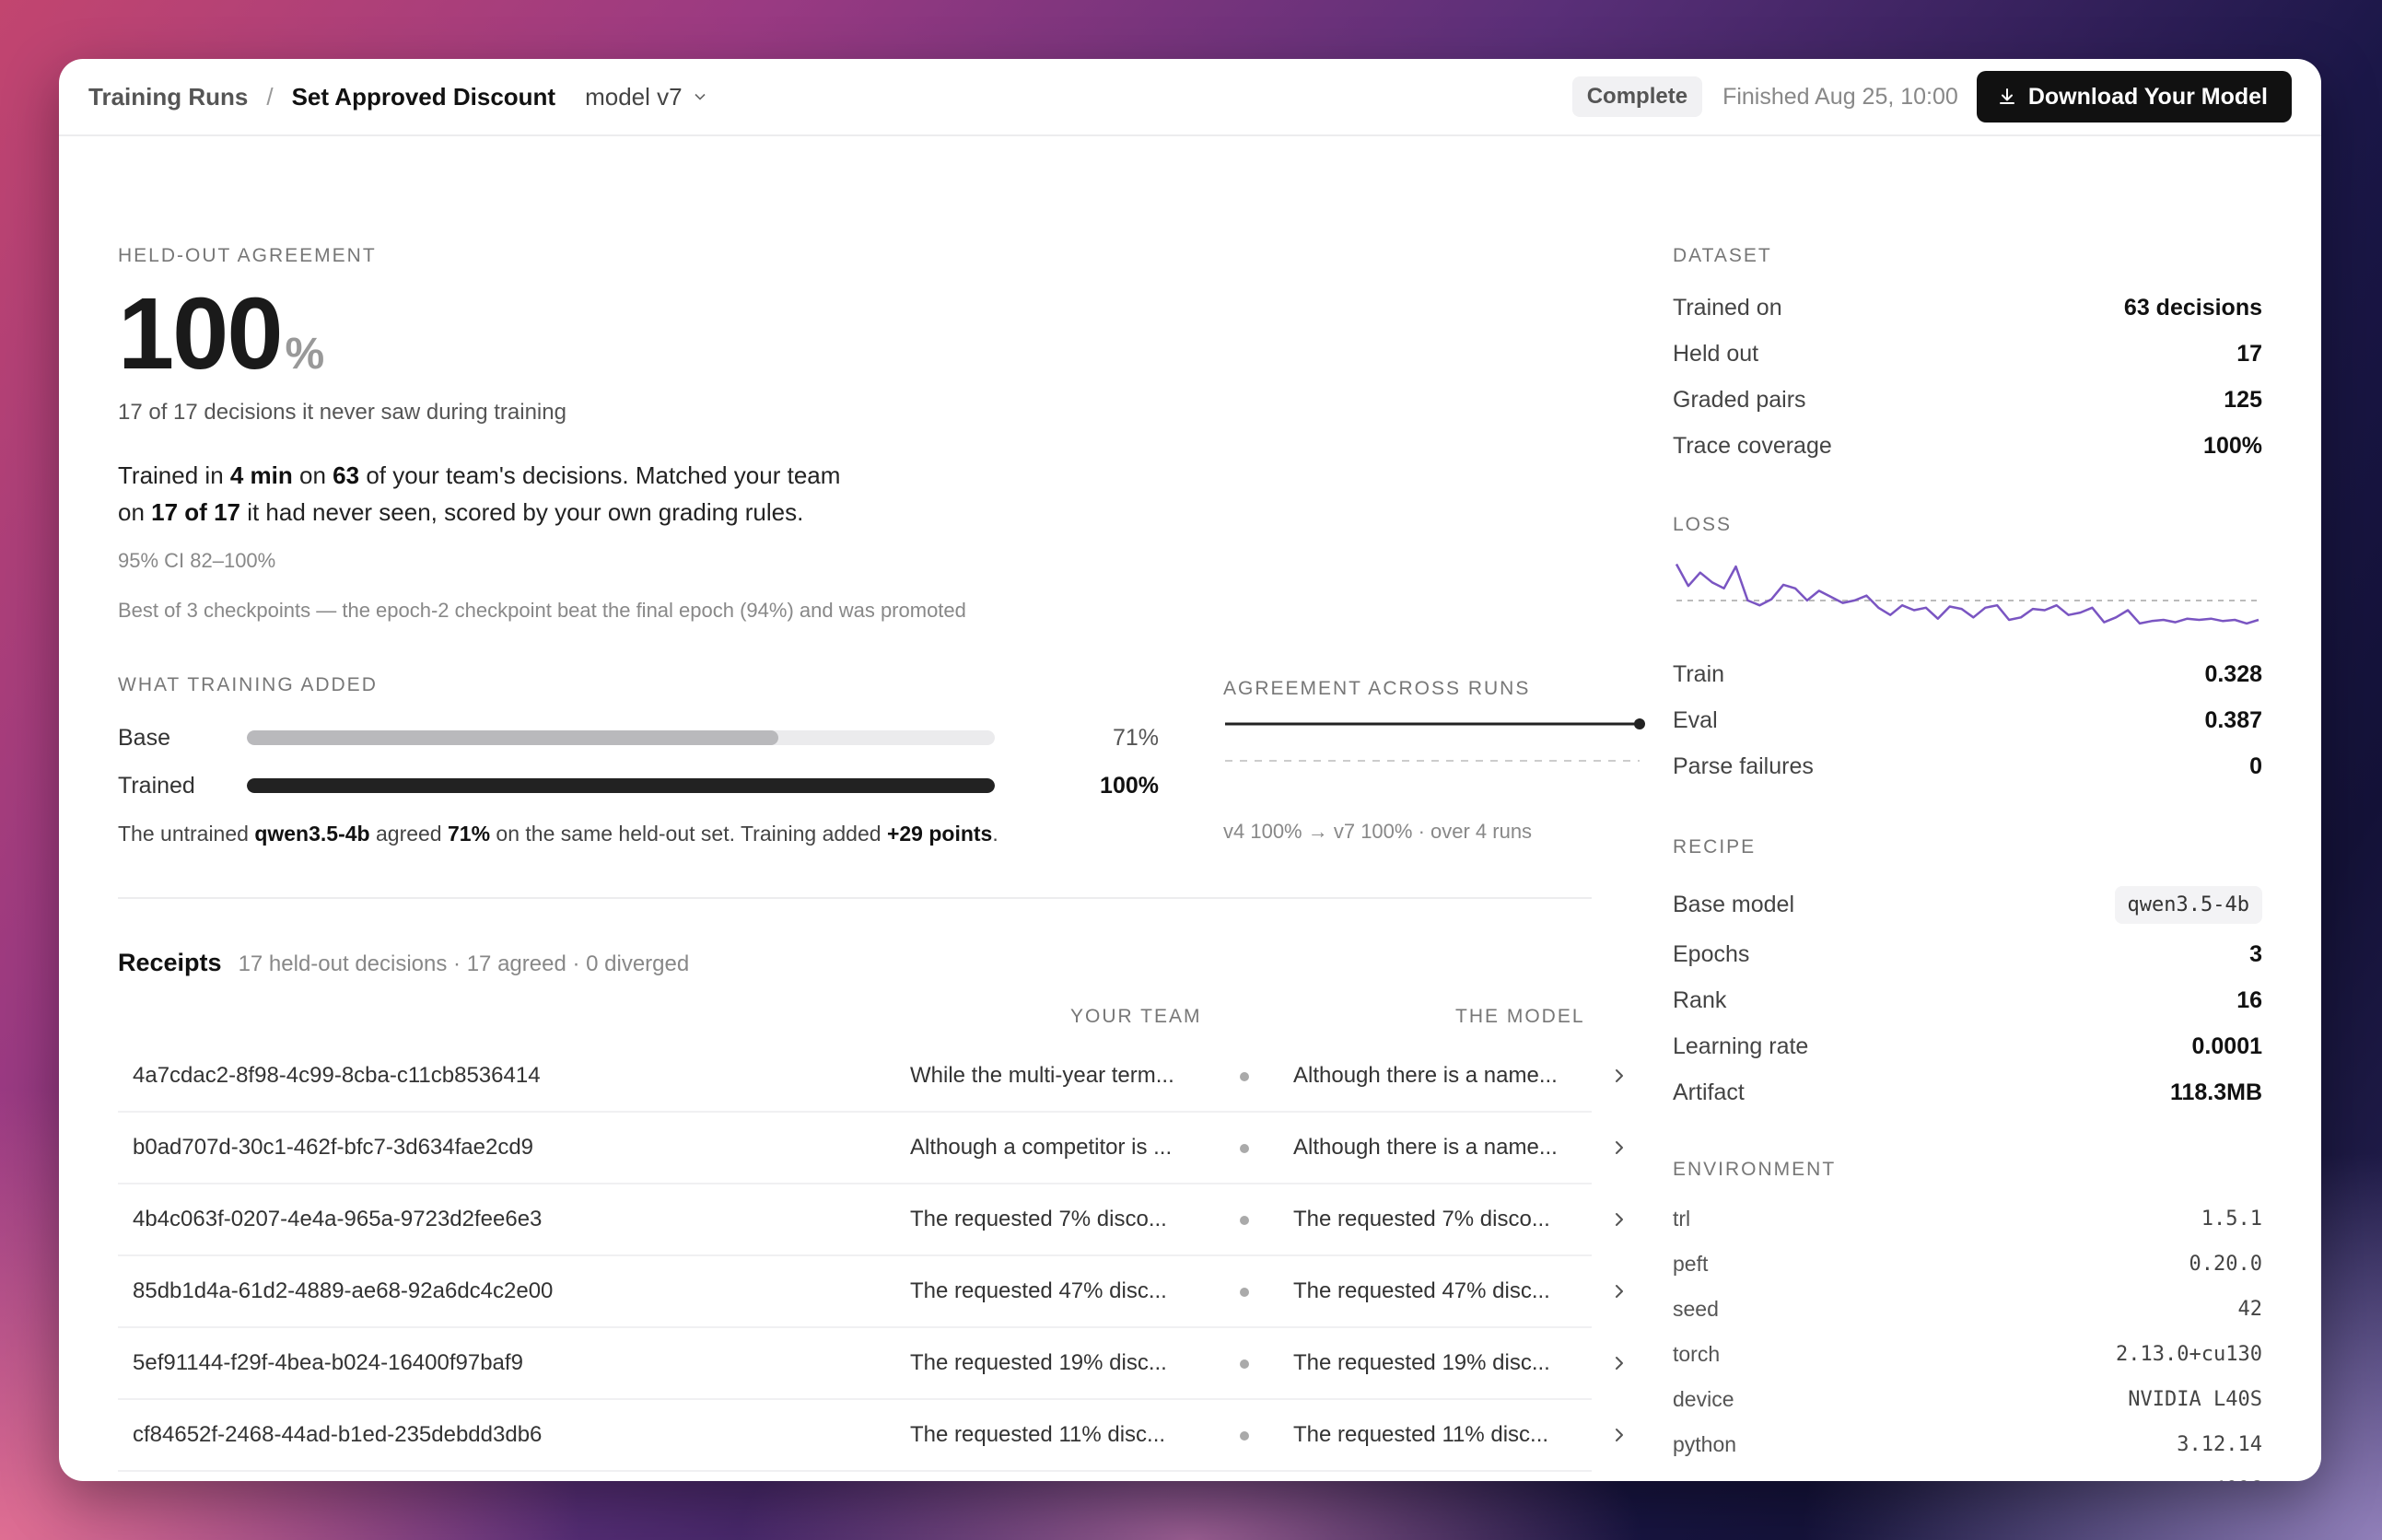  Describe the element at coordinates (1682, 1219) in the screenshot. I see `stat-key: trl` at that location.